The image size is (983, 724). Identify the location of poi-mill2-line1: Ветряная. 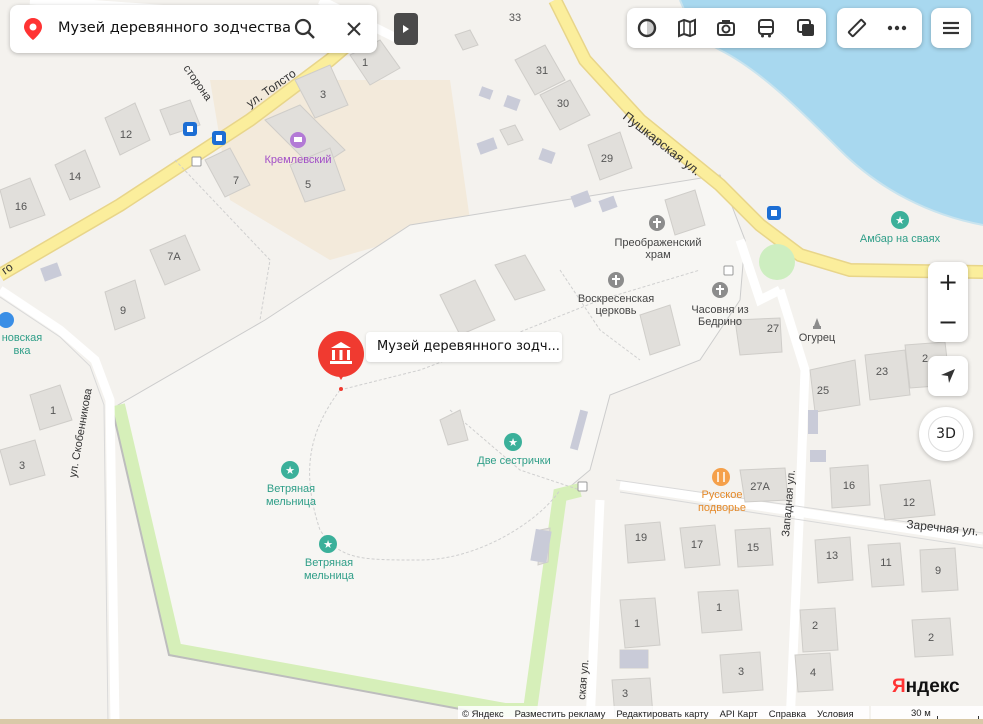
(329, 563).